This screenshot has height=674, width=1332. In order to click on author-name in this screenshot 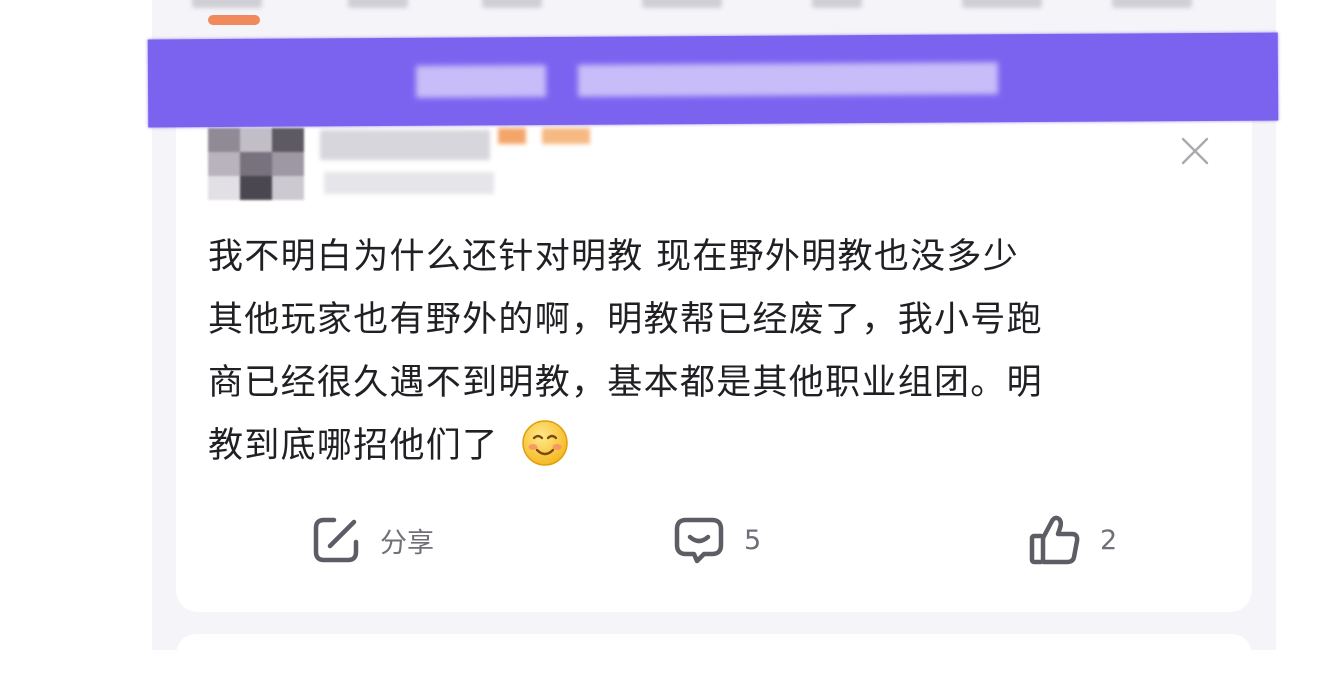, I will do `click(405, 145)`.